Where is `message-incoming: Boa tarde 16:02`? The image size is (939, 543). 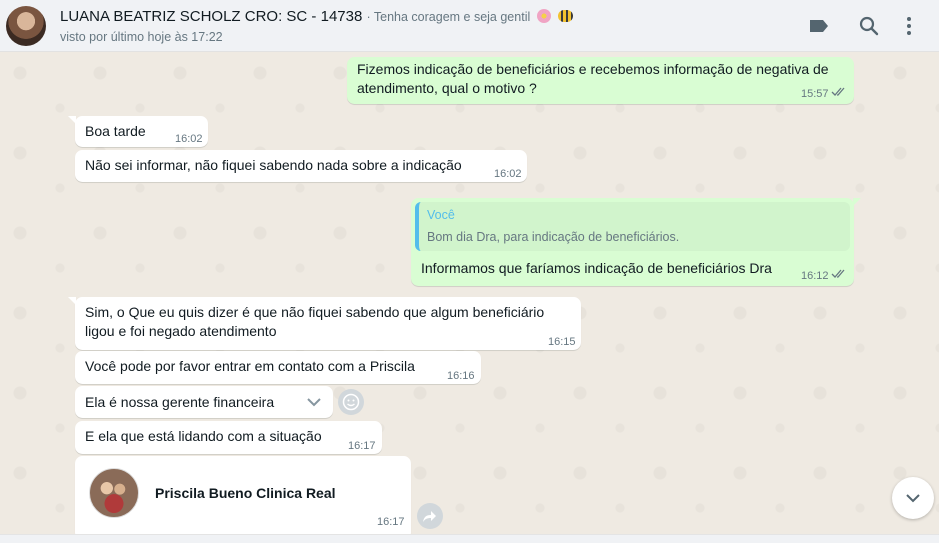
message-incoming: Boa tarde 16:02 is located at coordinates (138, 131).